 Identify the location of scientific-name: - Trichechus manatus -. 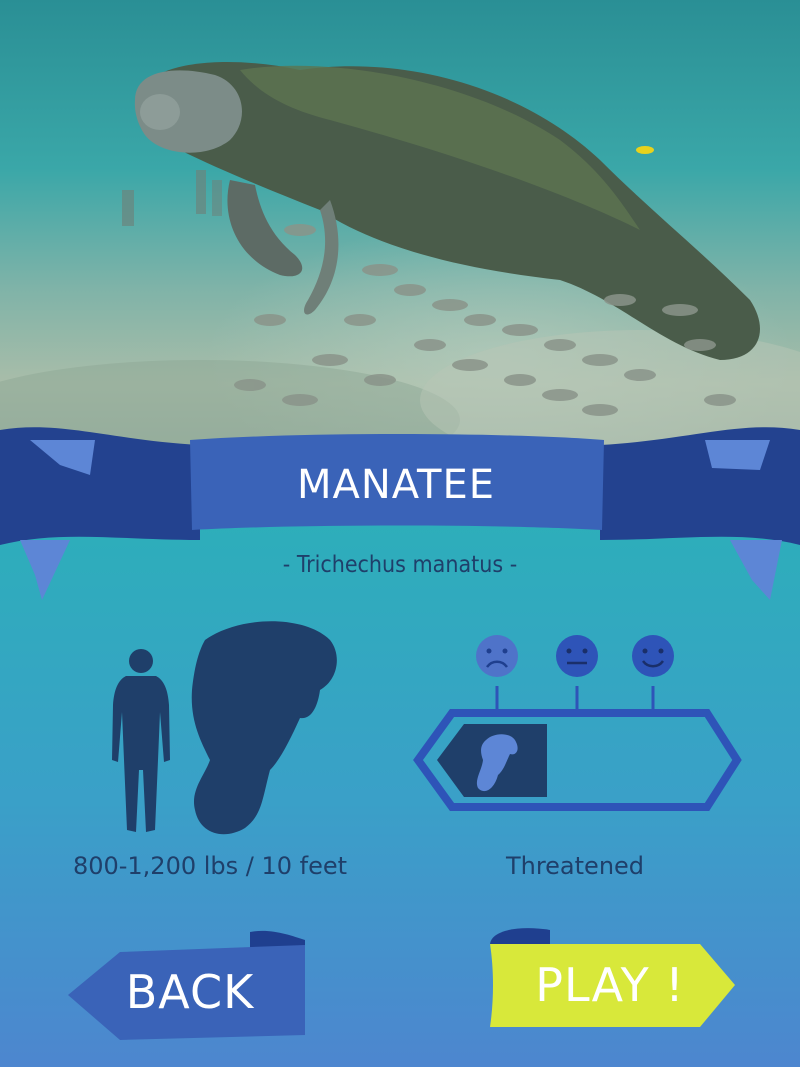
(400, 565).